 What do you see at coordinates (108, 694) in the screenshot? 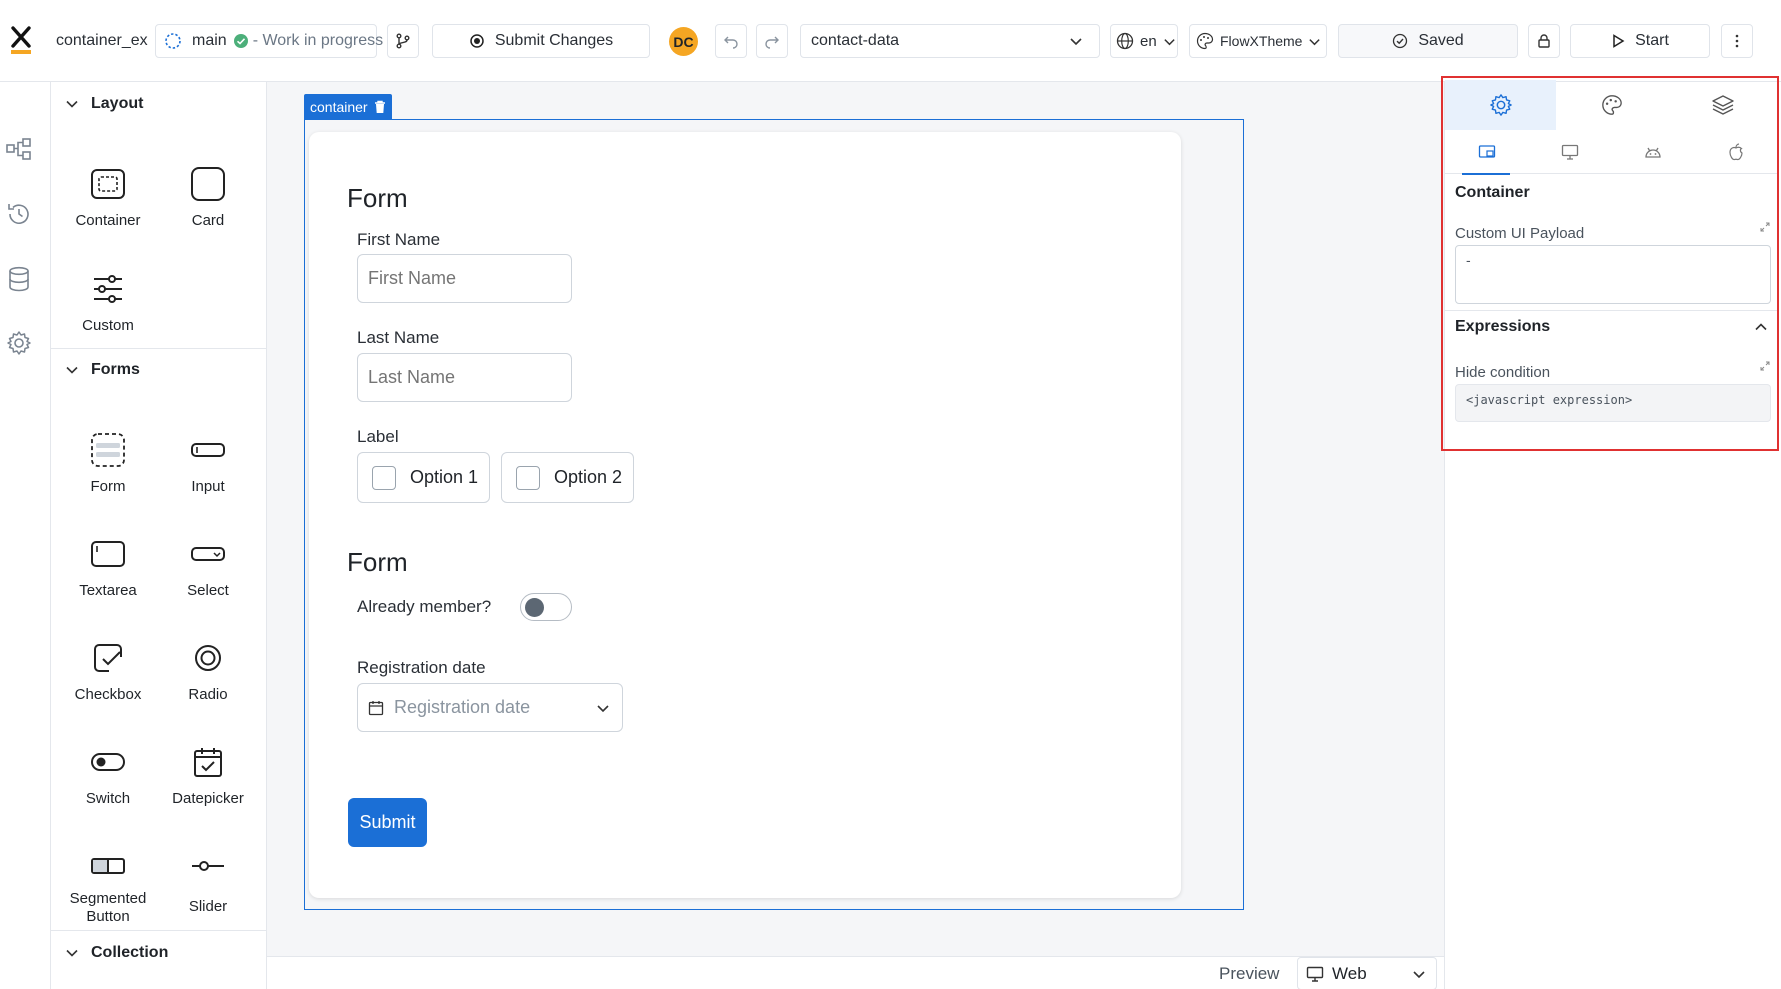
I see `palette-item-label: Checkbox` at bounding box center [108, 694].